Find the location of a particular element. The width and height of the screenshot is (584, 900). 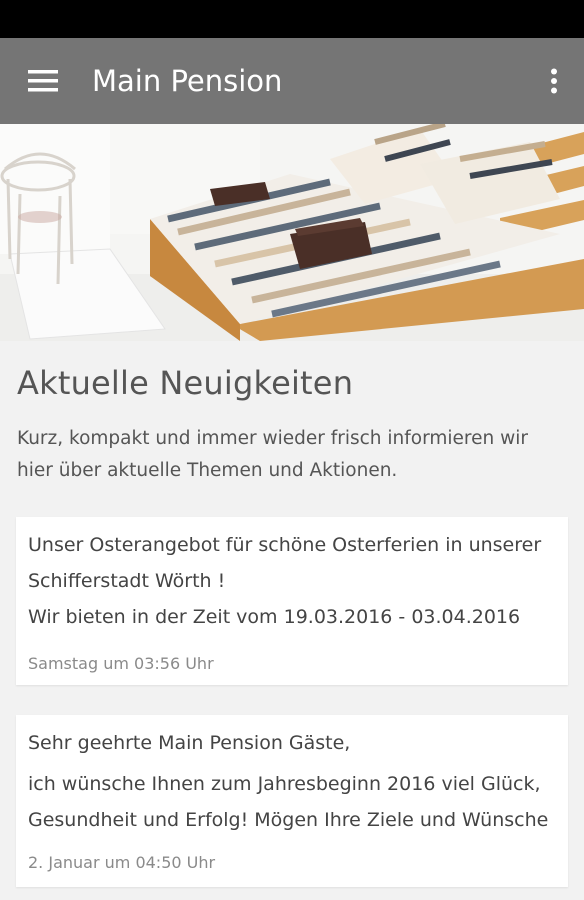

more-vert-icon is located at coordinates (554, 81).